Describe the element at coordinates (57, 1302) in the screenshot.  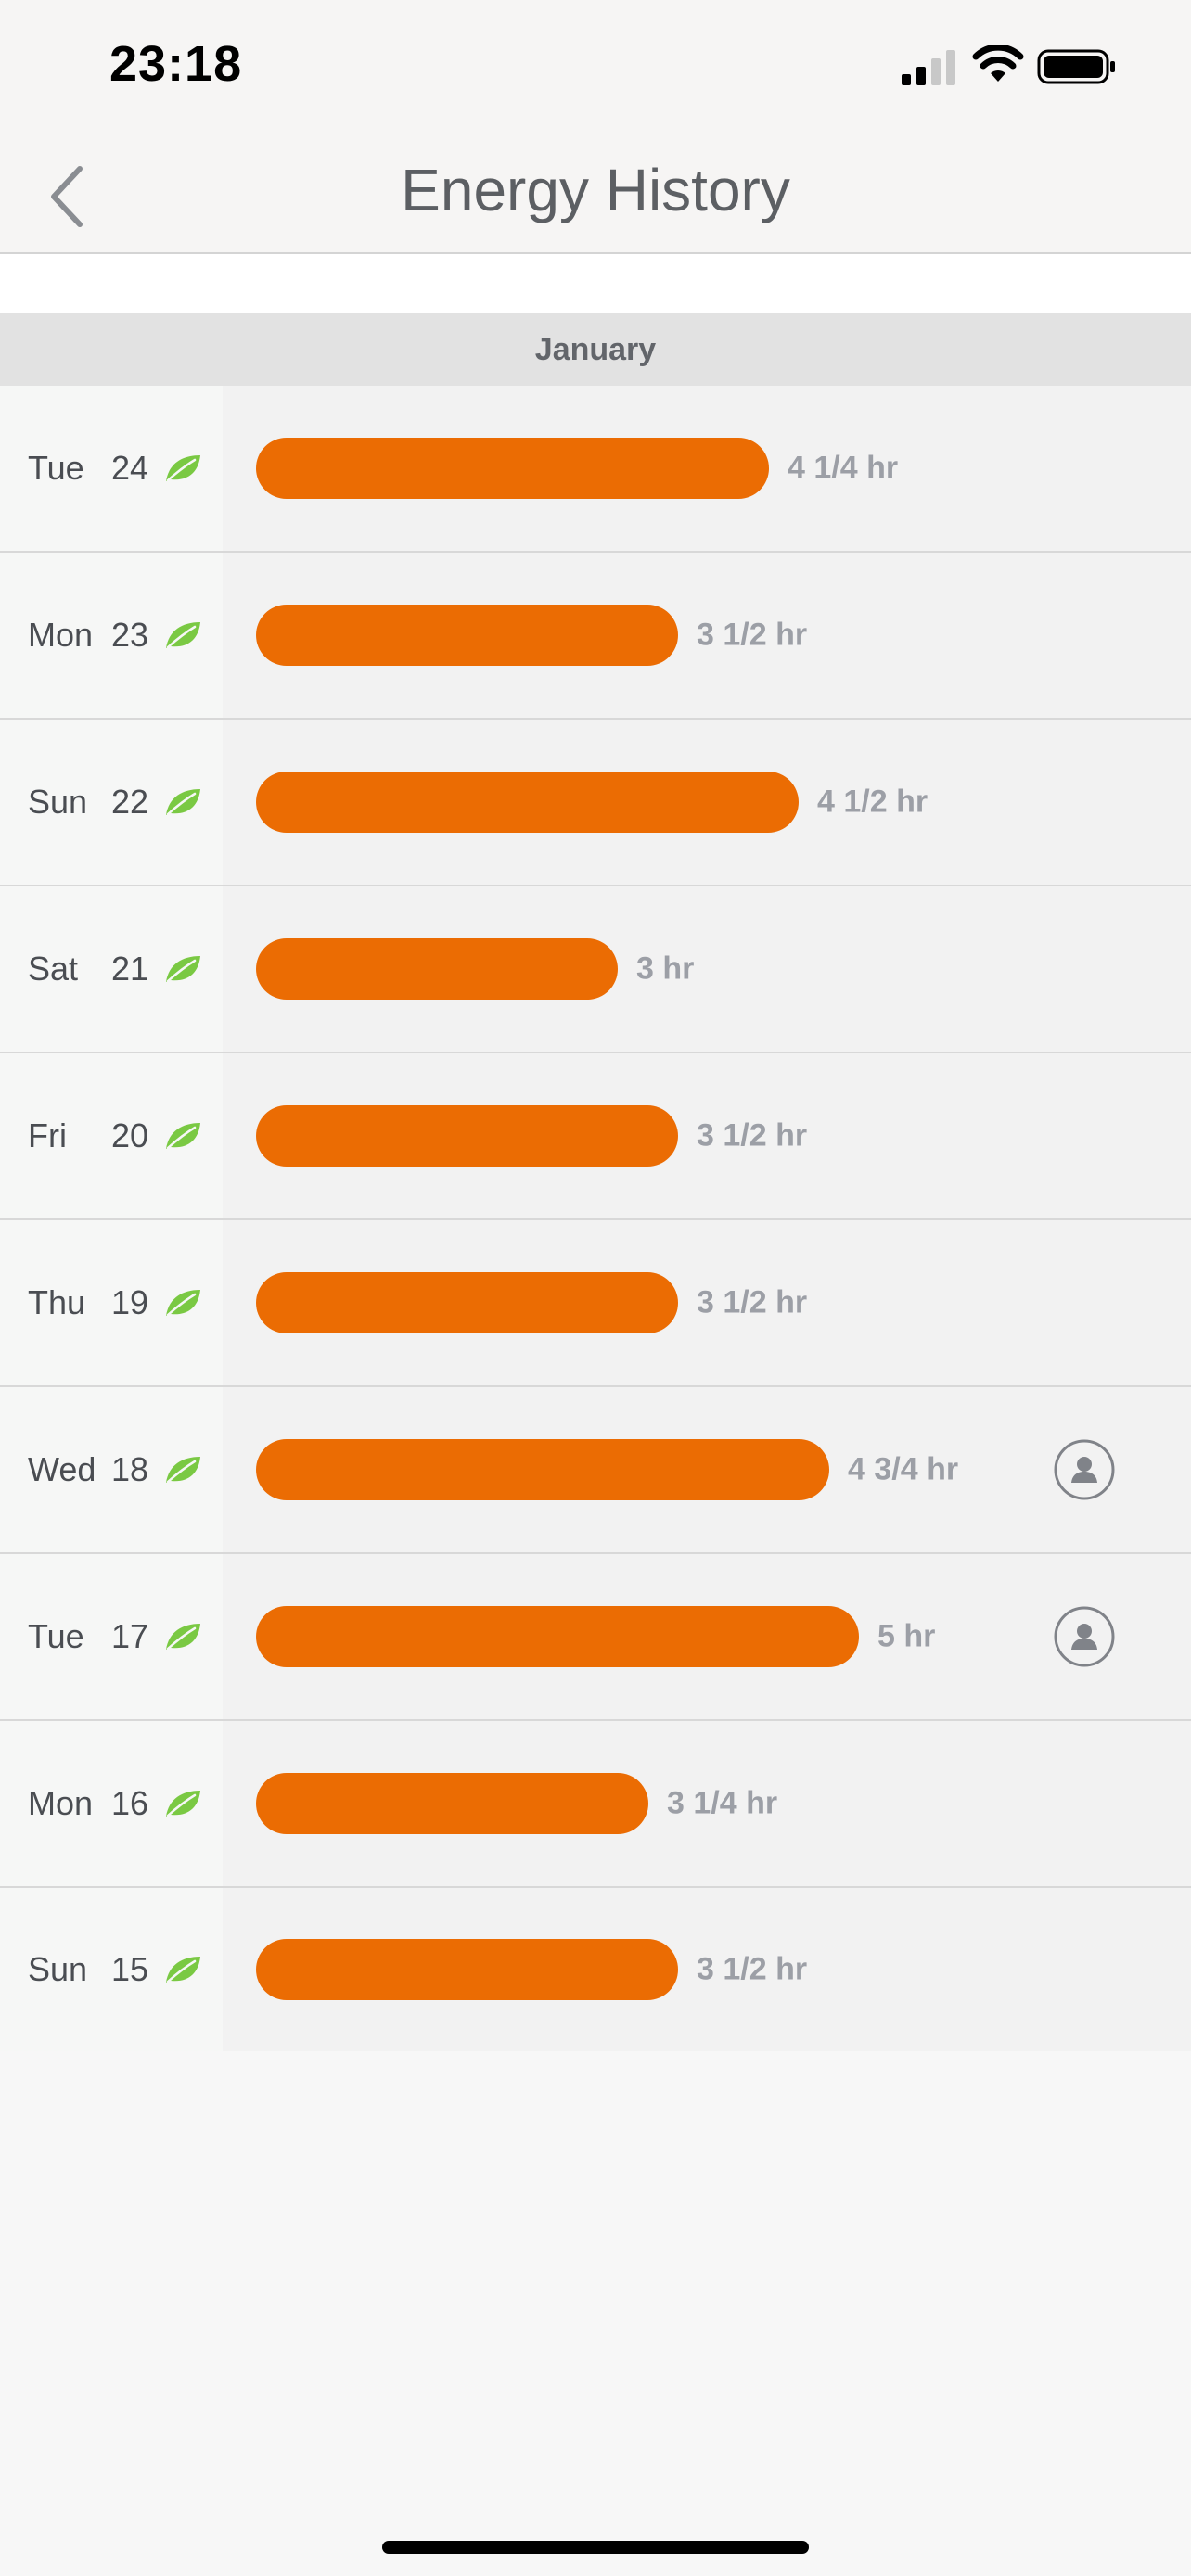
I see `day-of-week: Thu` at that location.